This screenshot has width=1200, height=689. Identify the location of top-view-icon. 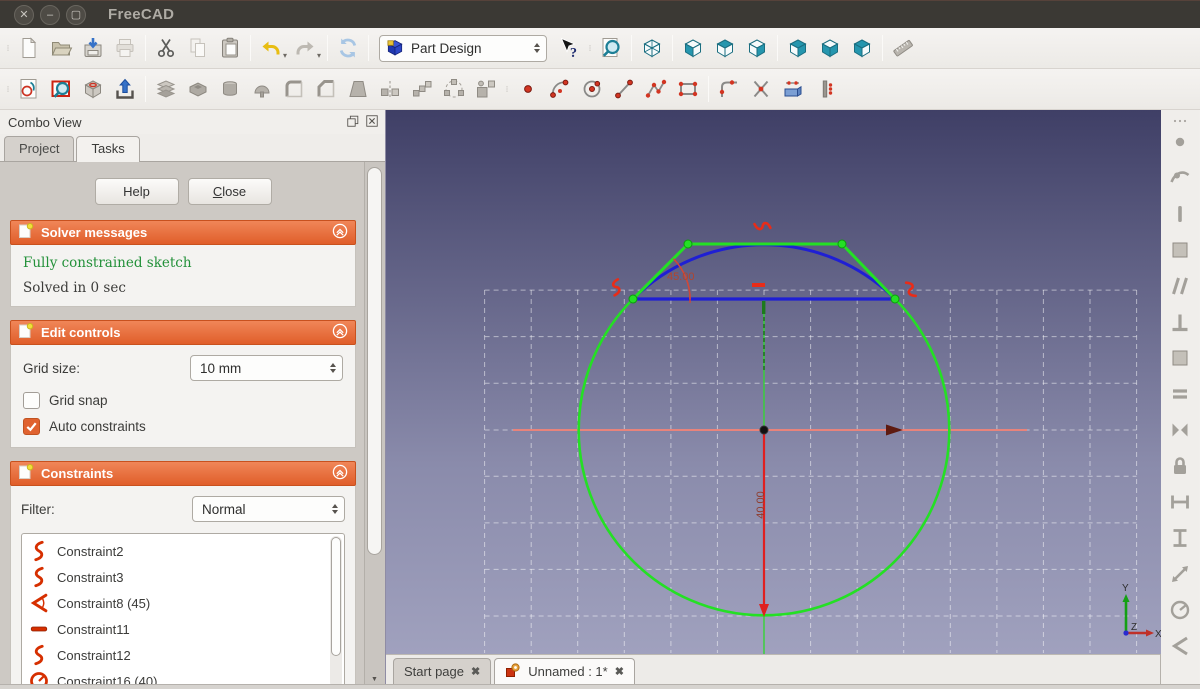
(725, 48).